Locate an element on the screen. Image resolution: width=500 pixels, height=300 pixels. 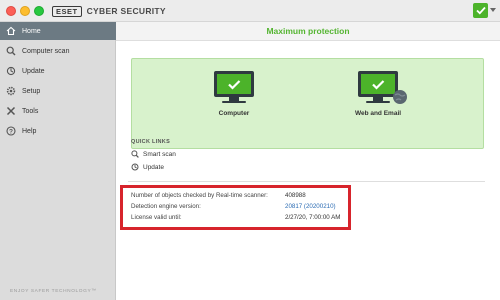
sidebar-item-update: Update is located at coordinates (58, 71).